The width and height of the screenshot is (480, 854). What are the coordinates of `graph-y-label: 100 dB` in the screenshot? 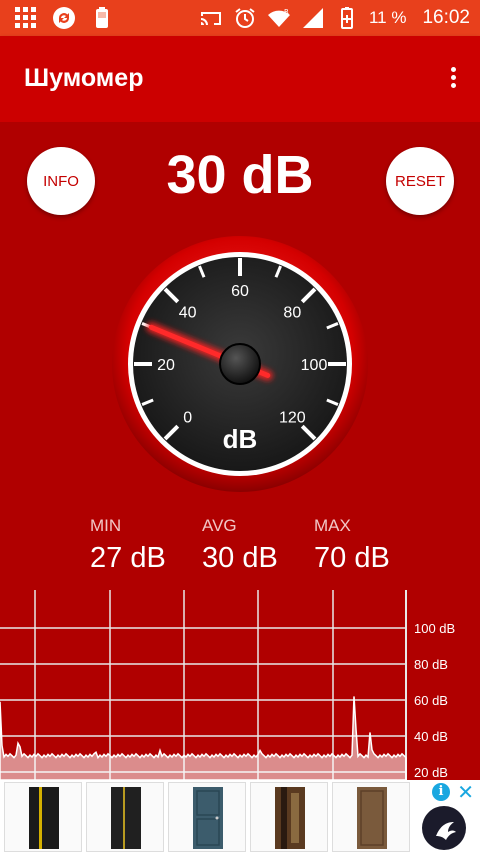 It's located at (434, 628).